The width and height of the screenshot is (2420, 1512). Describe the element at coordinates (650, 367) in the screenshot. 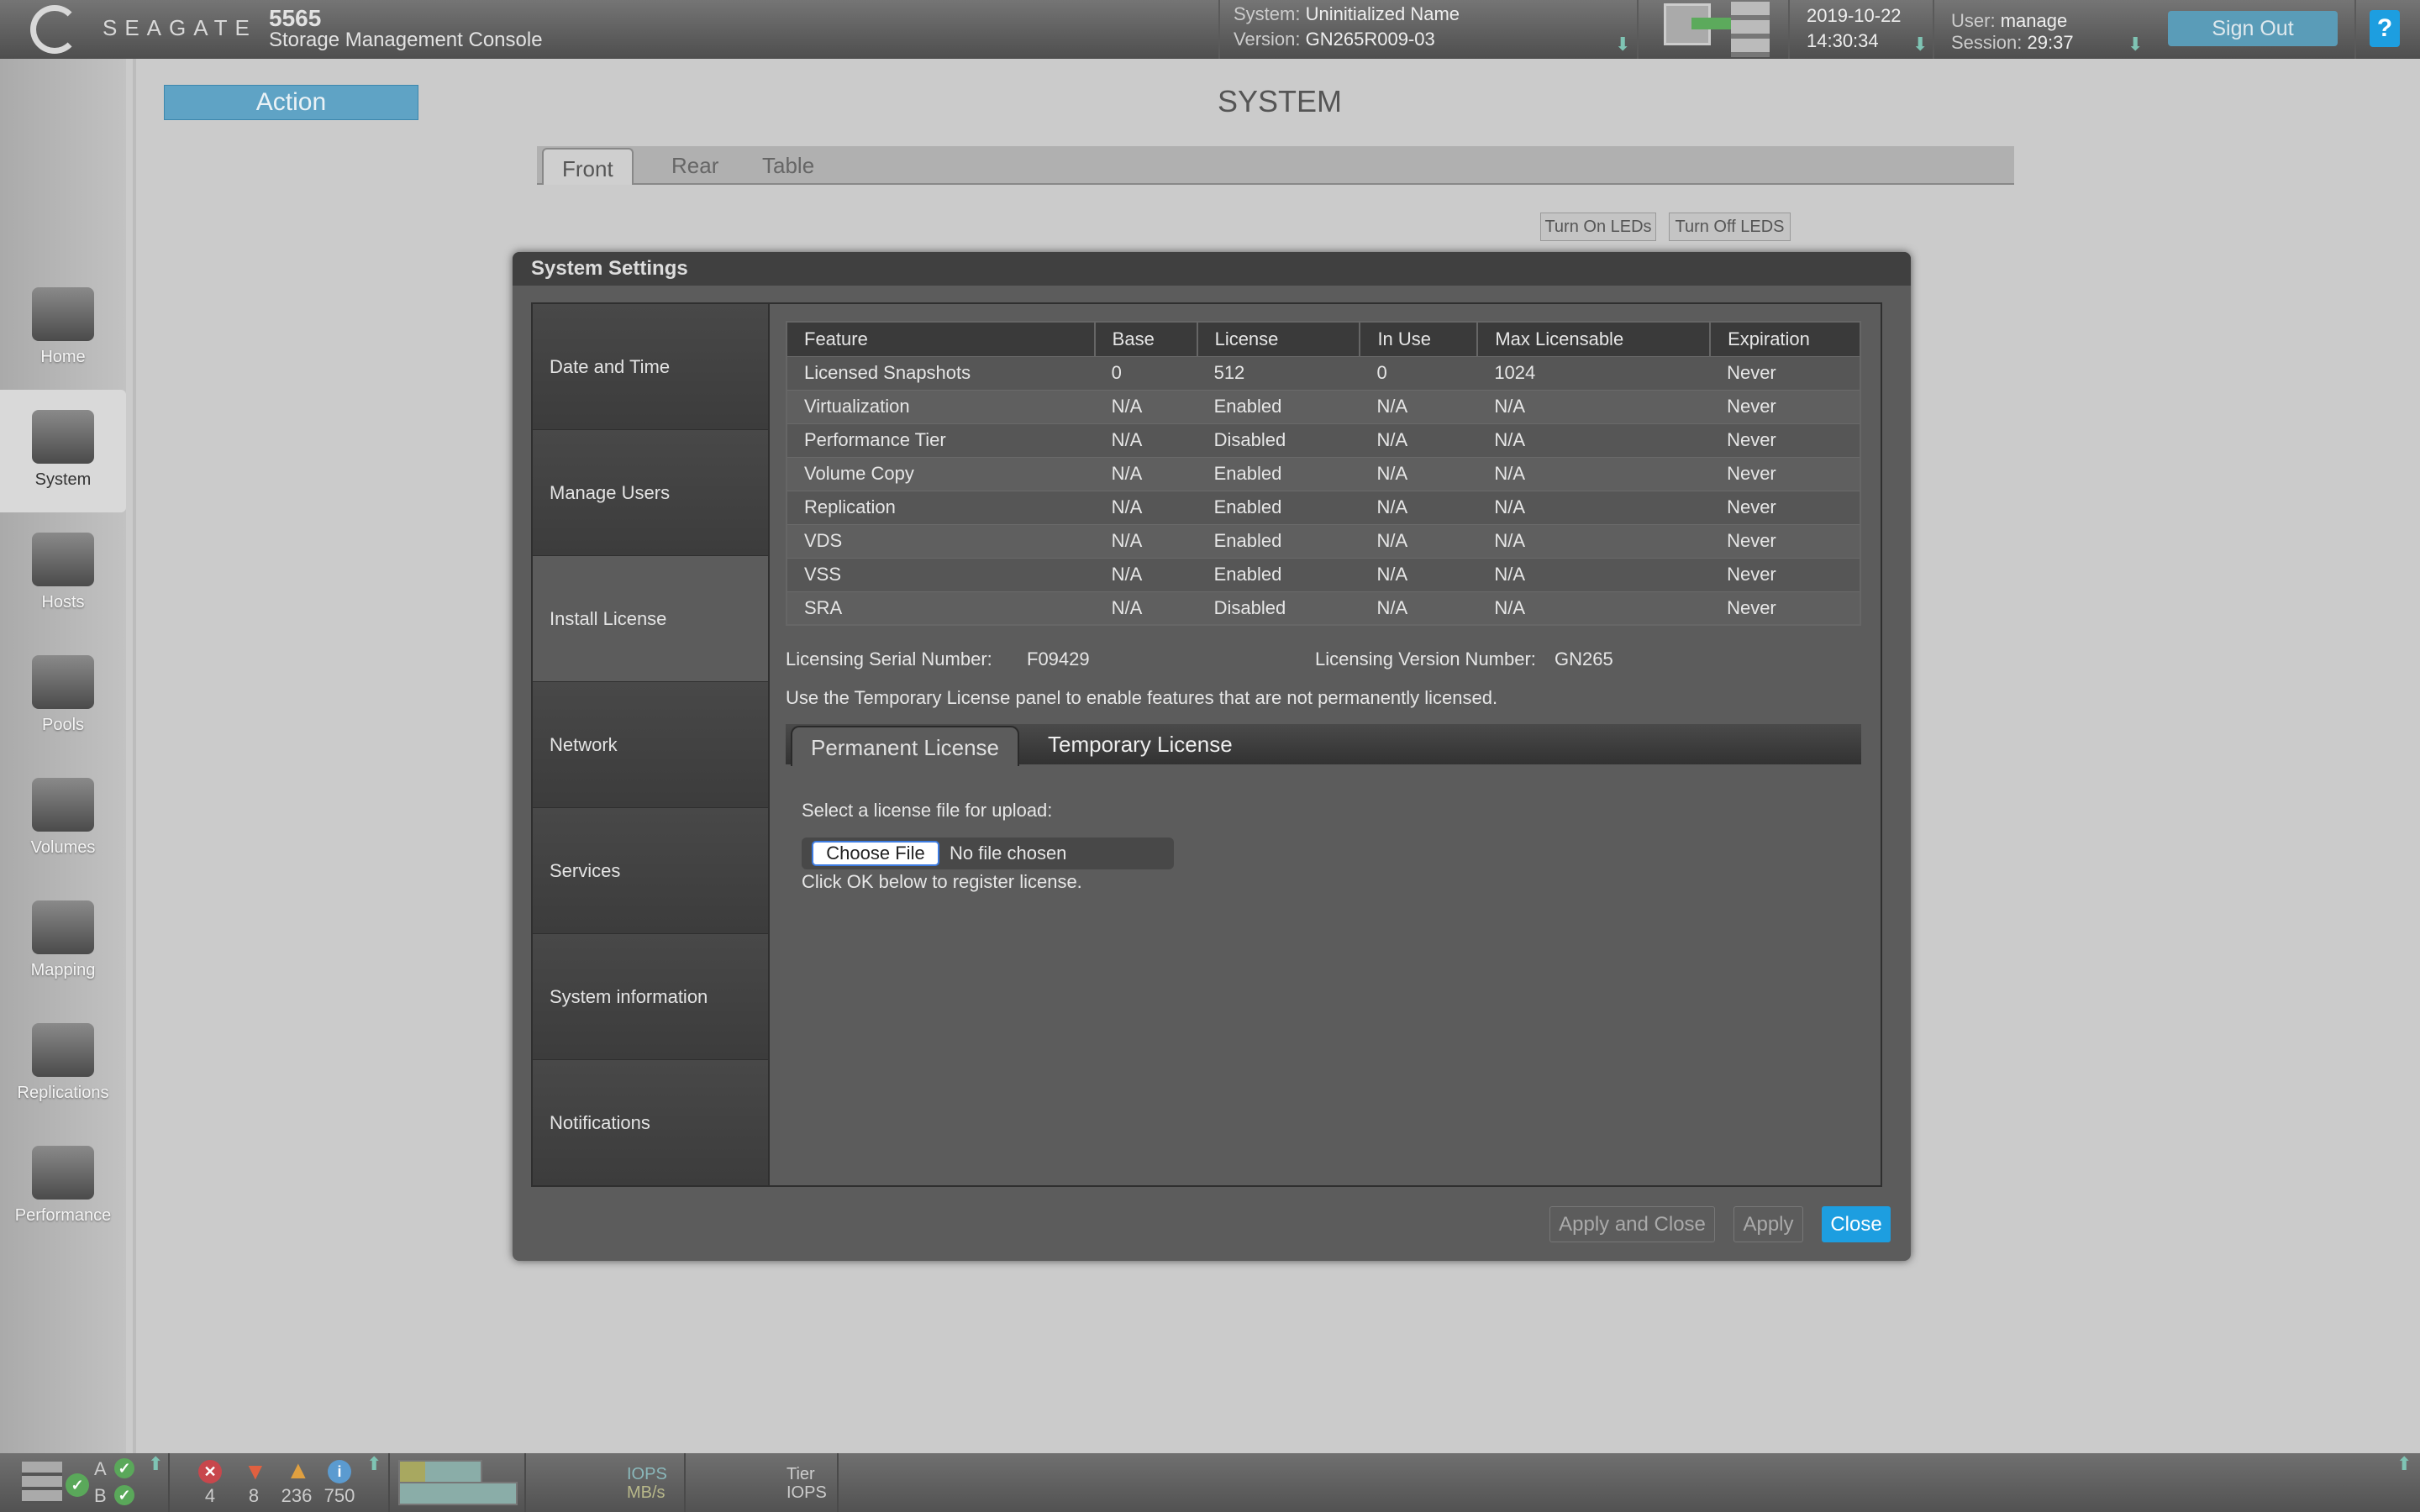

I see `settings-nav-date-and-time: Date and Time` at that location.